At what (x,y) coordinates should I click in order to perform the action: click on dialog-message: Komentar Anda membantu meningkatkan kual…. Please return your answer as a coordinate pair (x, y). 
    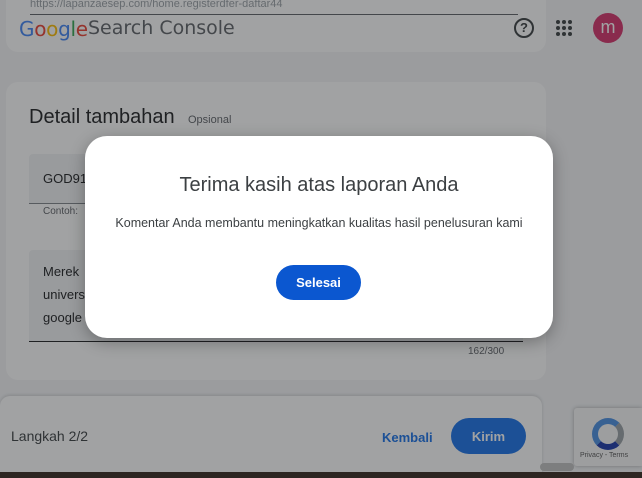
    Looking at the image, I should click on (319, 223).